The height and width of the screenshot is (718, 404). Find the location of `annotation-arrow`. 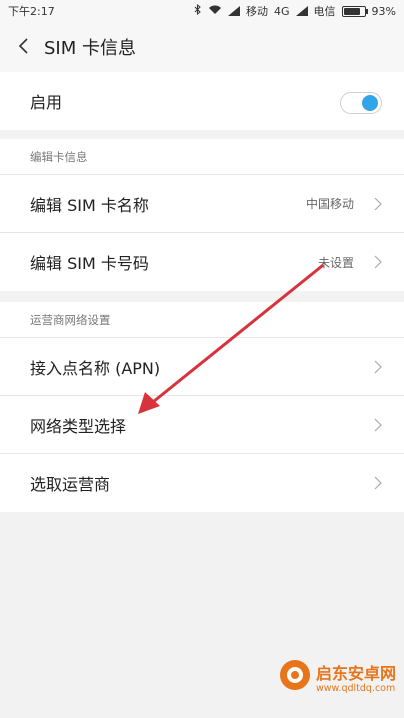

annotation-arrow is located at coordinates (231, 339).